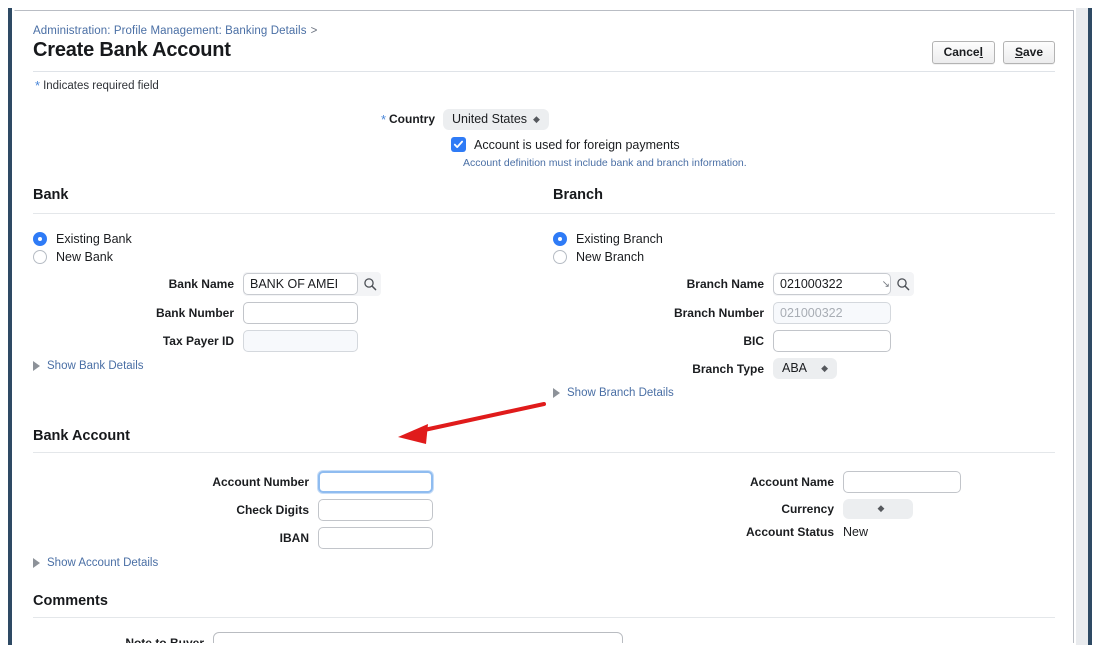  I want to click on account-number-label: Account Number, so click(260, 482).